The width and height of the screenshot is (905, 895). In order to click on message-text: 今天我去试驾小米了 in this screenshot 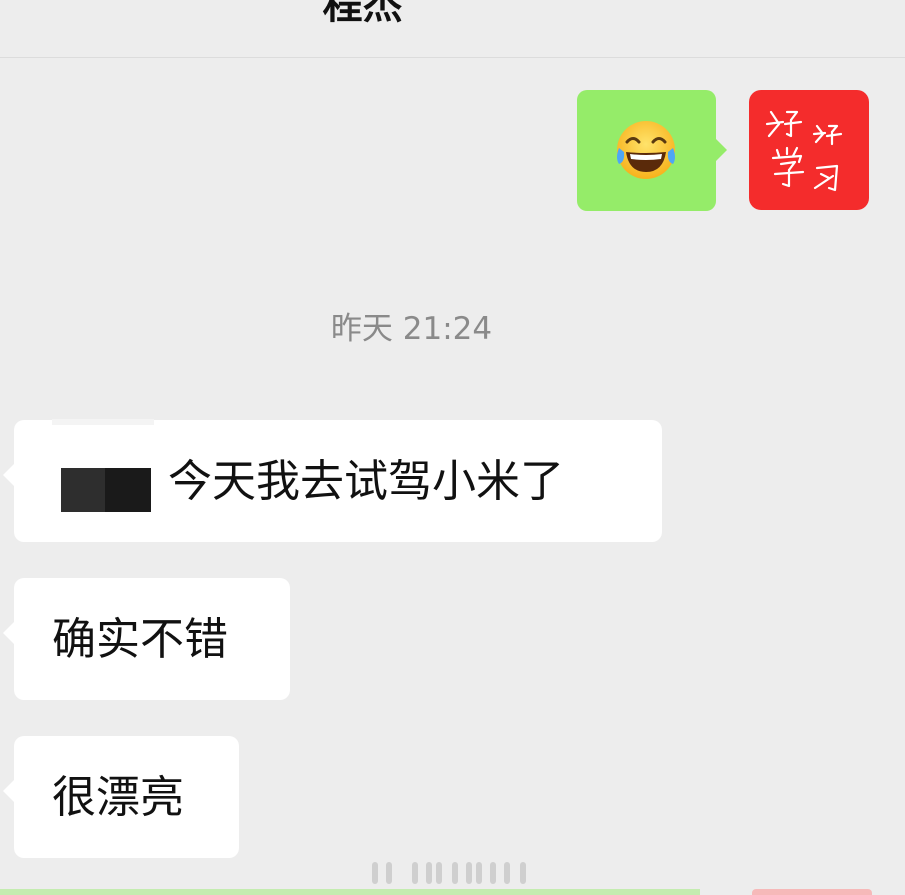, I will do `click(366, 481)`.